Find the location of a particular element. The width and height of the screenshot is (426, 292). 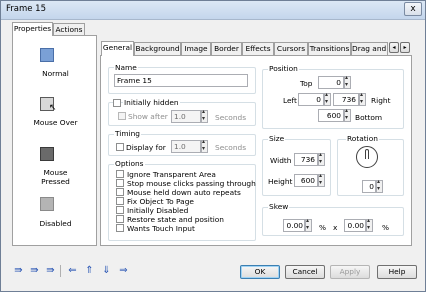

state-label-normal: Normal is located at coordinates (55, 73).